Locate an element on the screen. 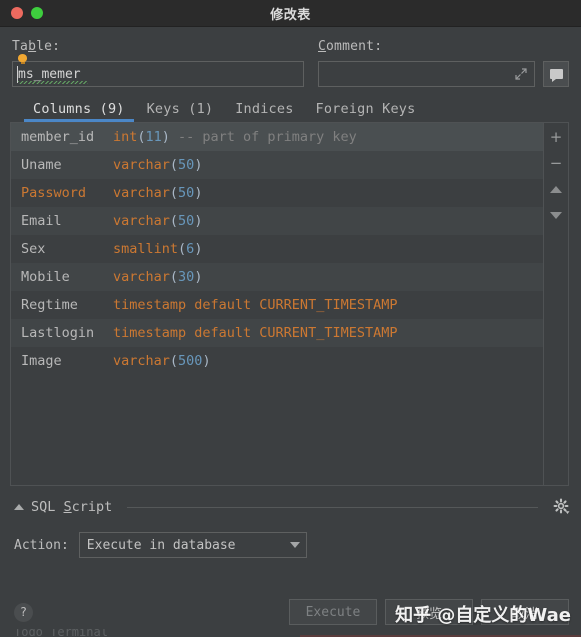 The width and height of the screenshot is (581, 637). column-type: int is located at coordinates (125, 137).